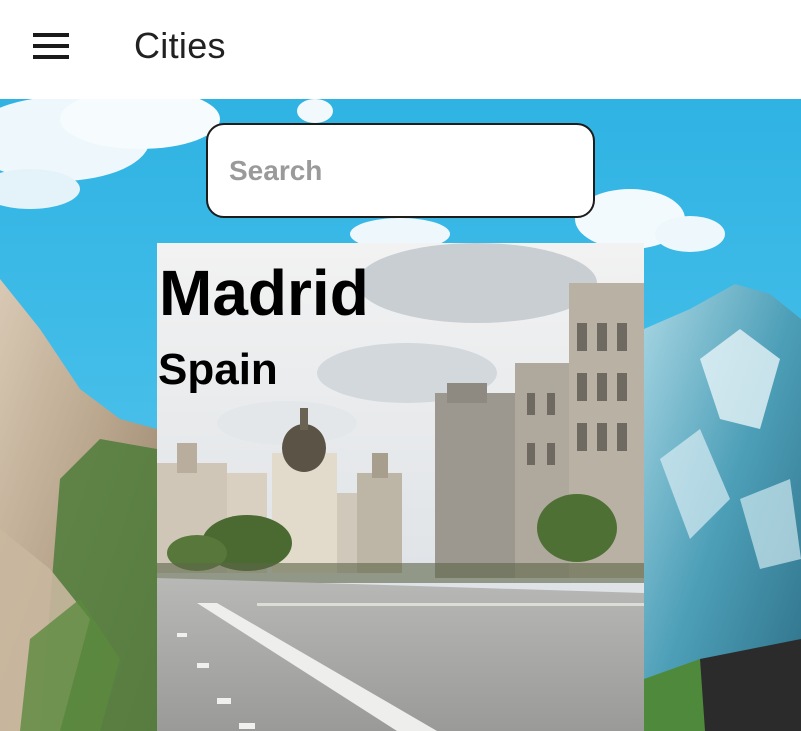  What do you see at coordinates (180, 45) in the screenshot?
I see `page-title: Cities` at bounding box center [180, 45].